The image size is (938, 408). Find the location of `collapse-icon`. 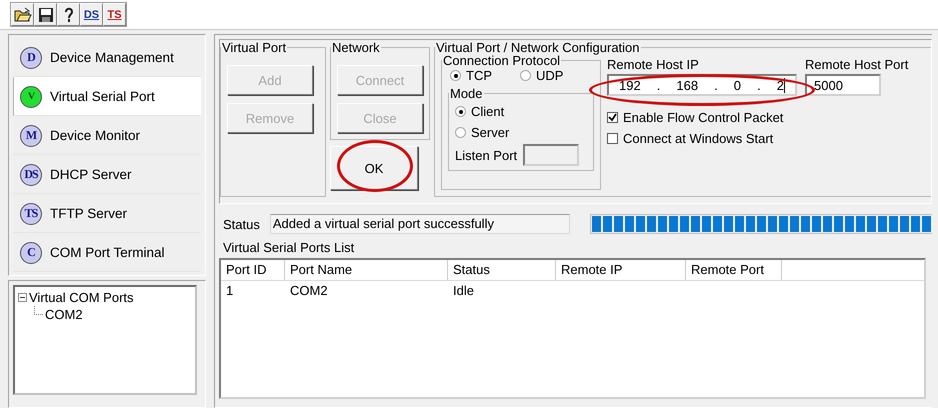

collapse-icon is located at coordinates (22, 297).